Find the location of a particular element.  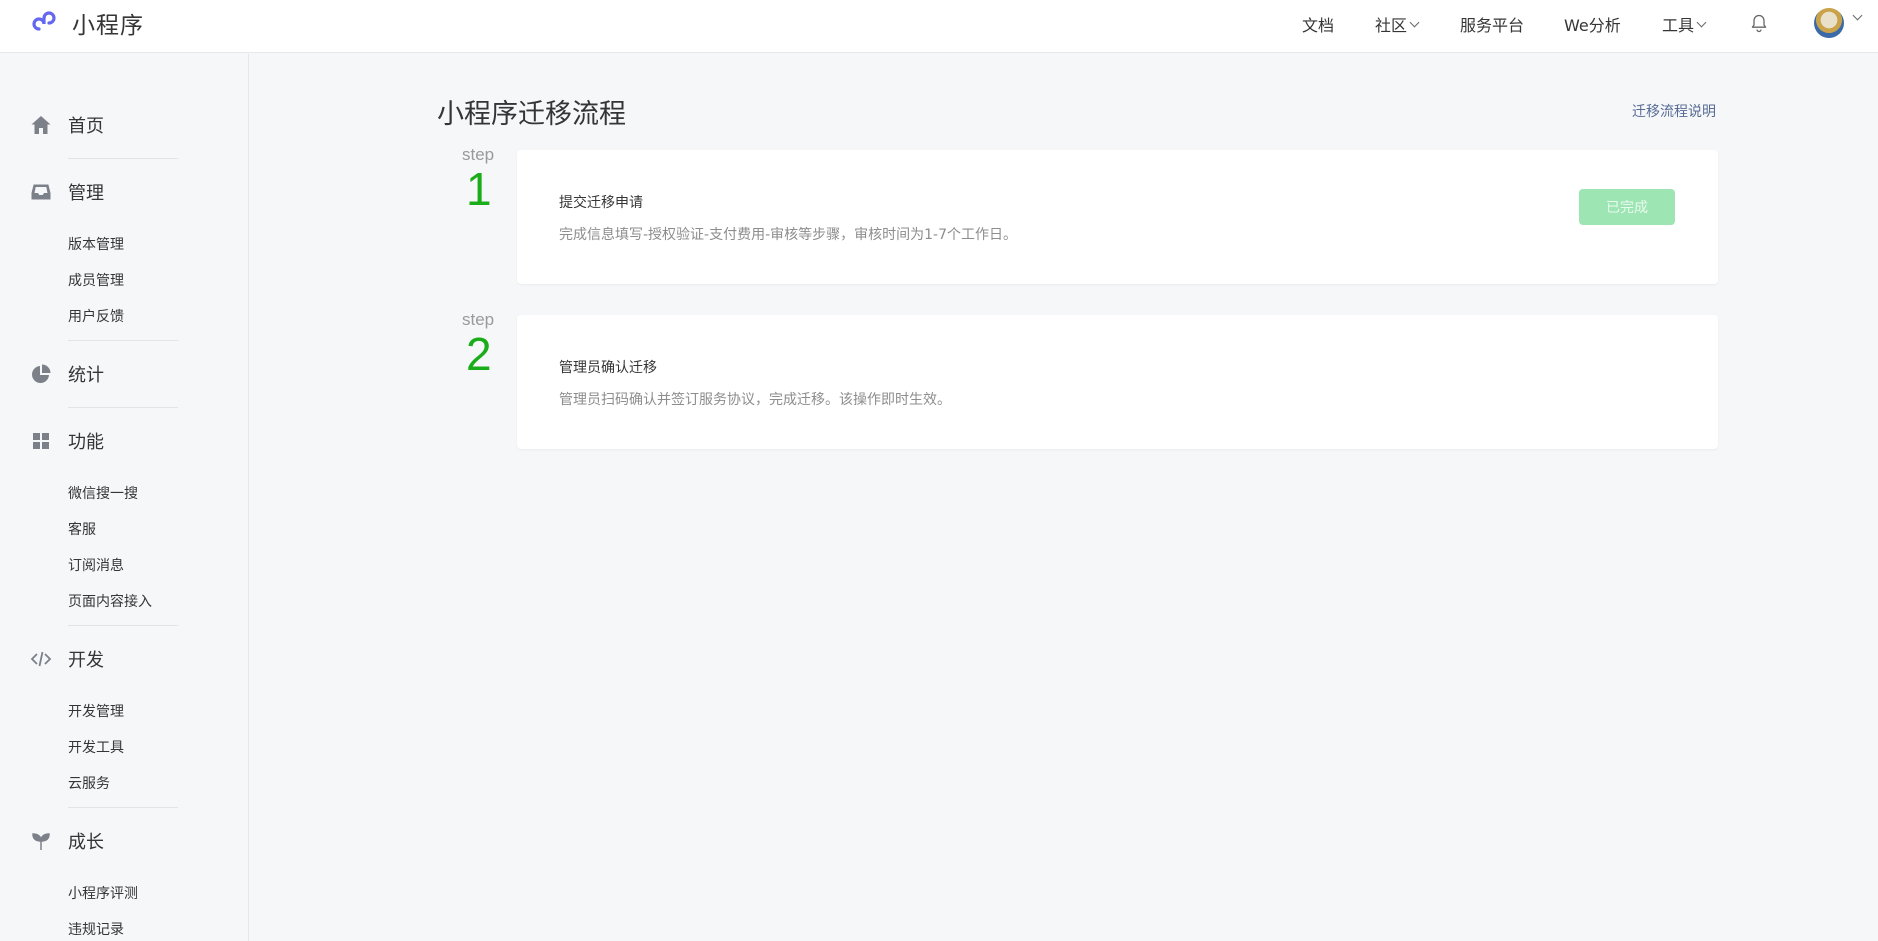

nav-tools: 工具 is located at coordinates (1684, 24).